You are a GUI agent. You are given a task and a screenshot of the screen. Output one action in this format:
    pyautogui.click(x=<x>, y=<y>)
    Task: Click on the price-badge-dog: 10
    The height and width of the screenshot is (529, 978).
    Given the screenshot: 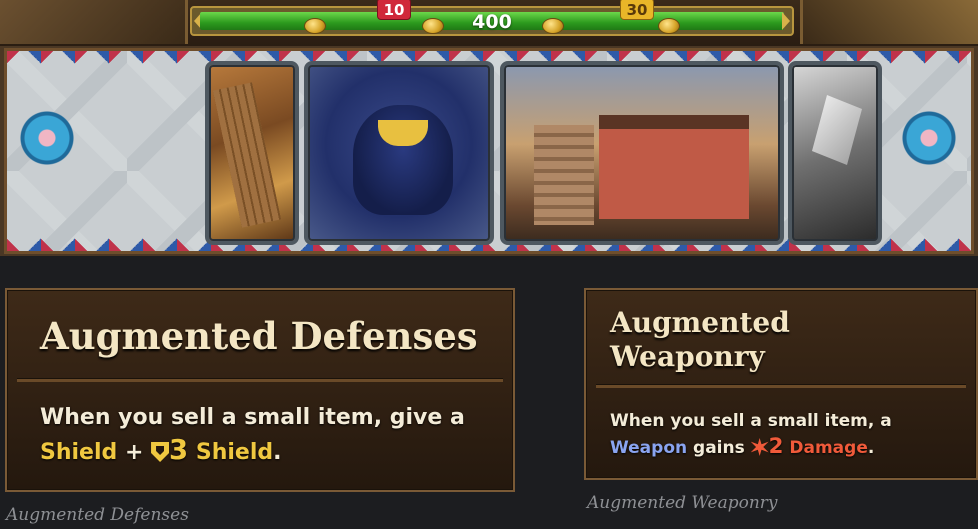 What is the action you would take?
    pyautogui.click(x=394, y=10)
    